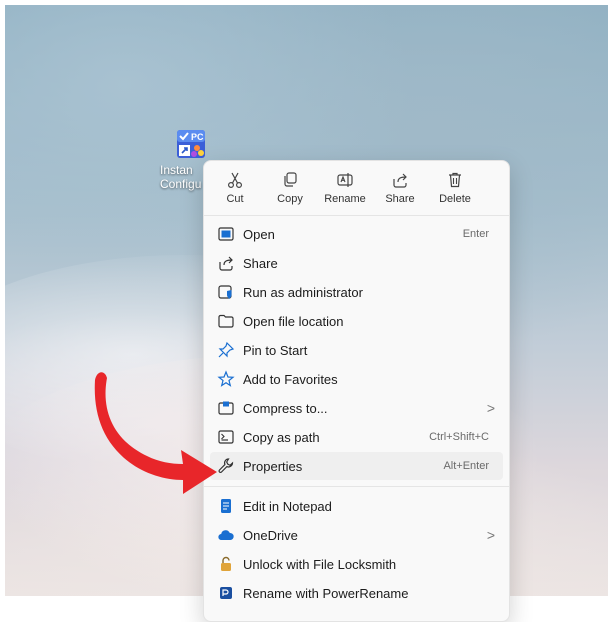 This screenshot has height=622, width=608. Describe the element at coordinates (400, 199) in the screenshot. I see `share-label: Share` at that location.